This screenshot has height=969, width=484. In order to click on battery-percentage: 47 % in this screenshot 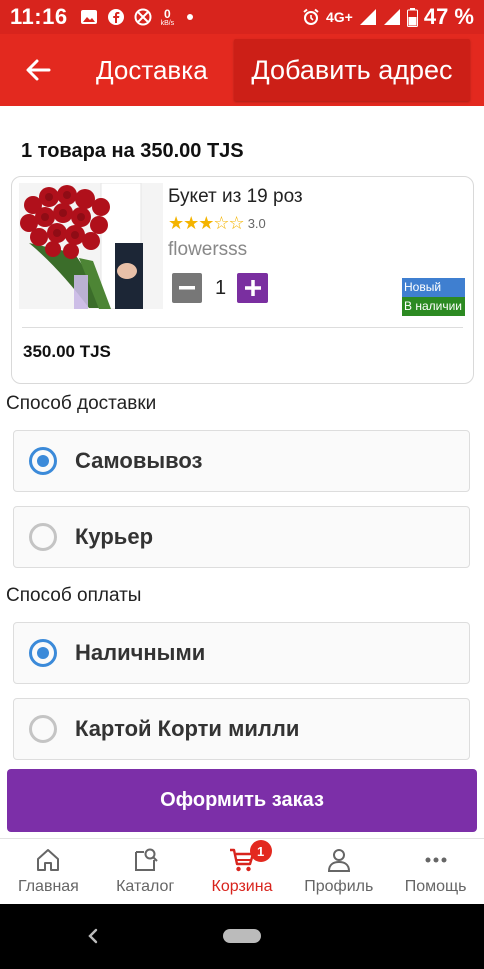, I will do `click(448, 16)`.